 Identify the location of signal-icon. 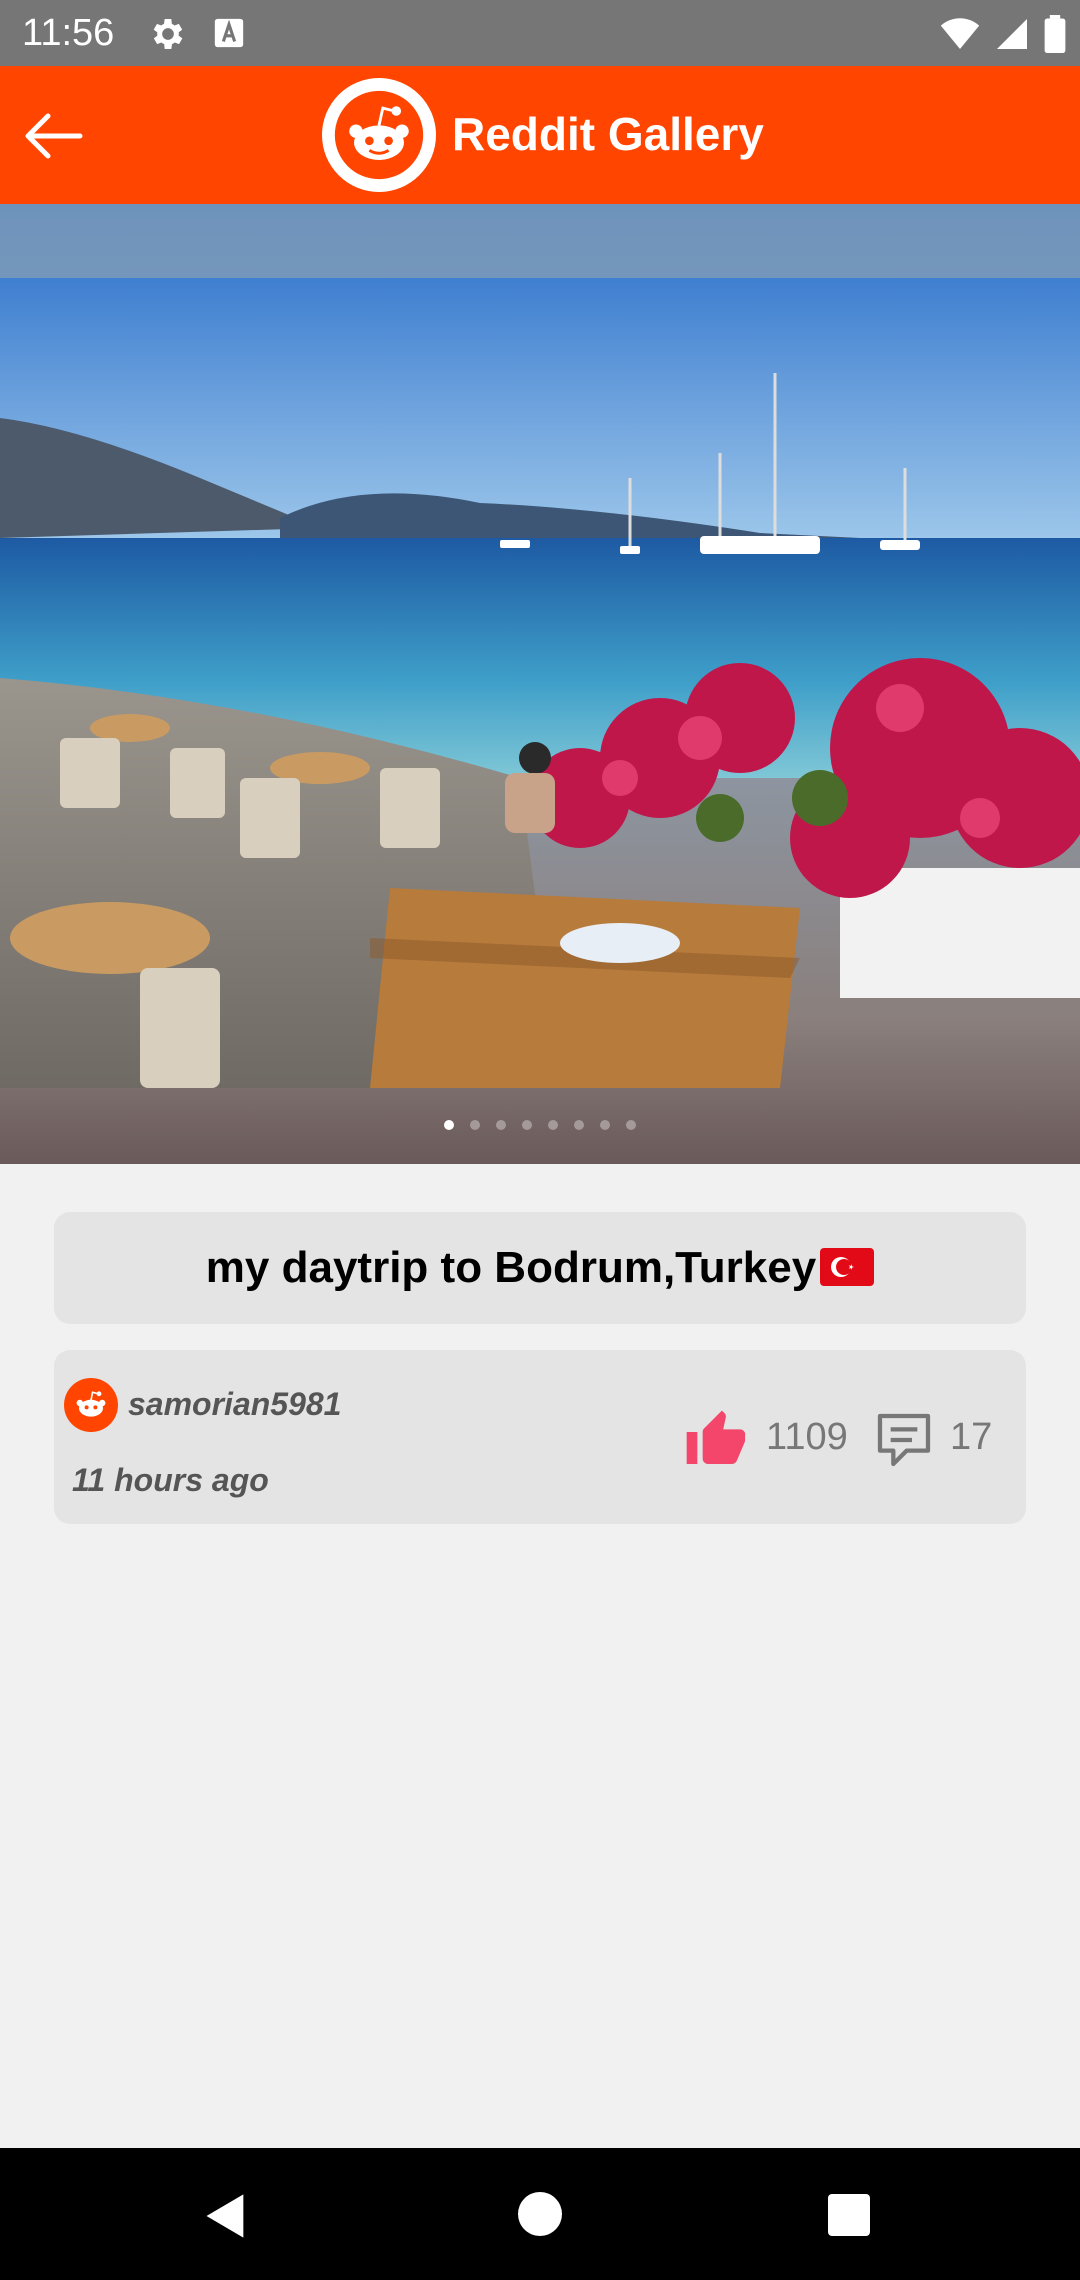
(1012, 34).